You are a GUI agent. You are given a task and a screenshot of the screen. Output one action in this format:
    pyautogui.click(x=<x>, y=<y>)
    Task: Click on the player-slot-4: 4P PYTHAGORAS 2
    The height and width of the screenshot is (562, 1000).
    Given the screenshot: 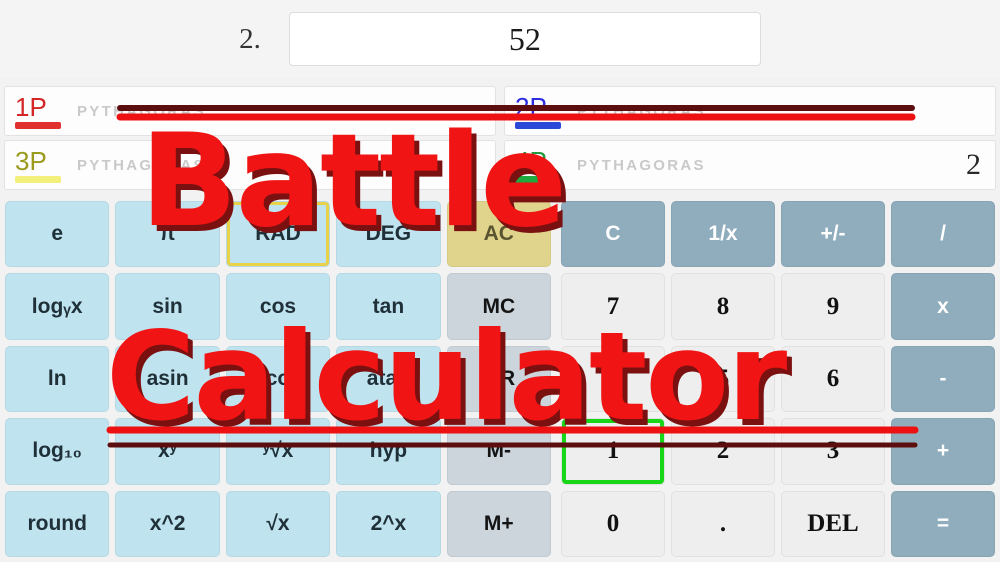 What is the action you would take?
    pyautogui.click(x=750, y=165)
    